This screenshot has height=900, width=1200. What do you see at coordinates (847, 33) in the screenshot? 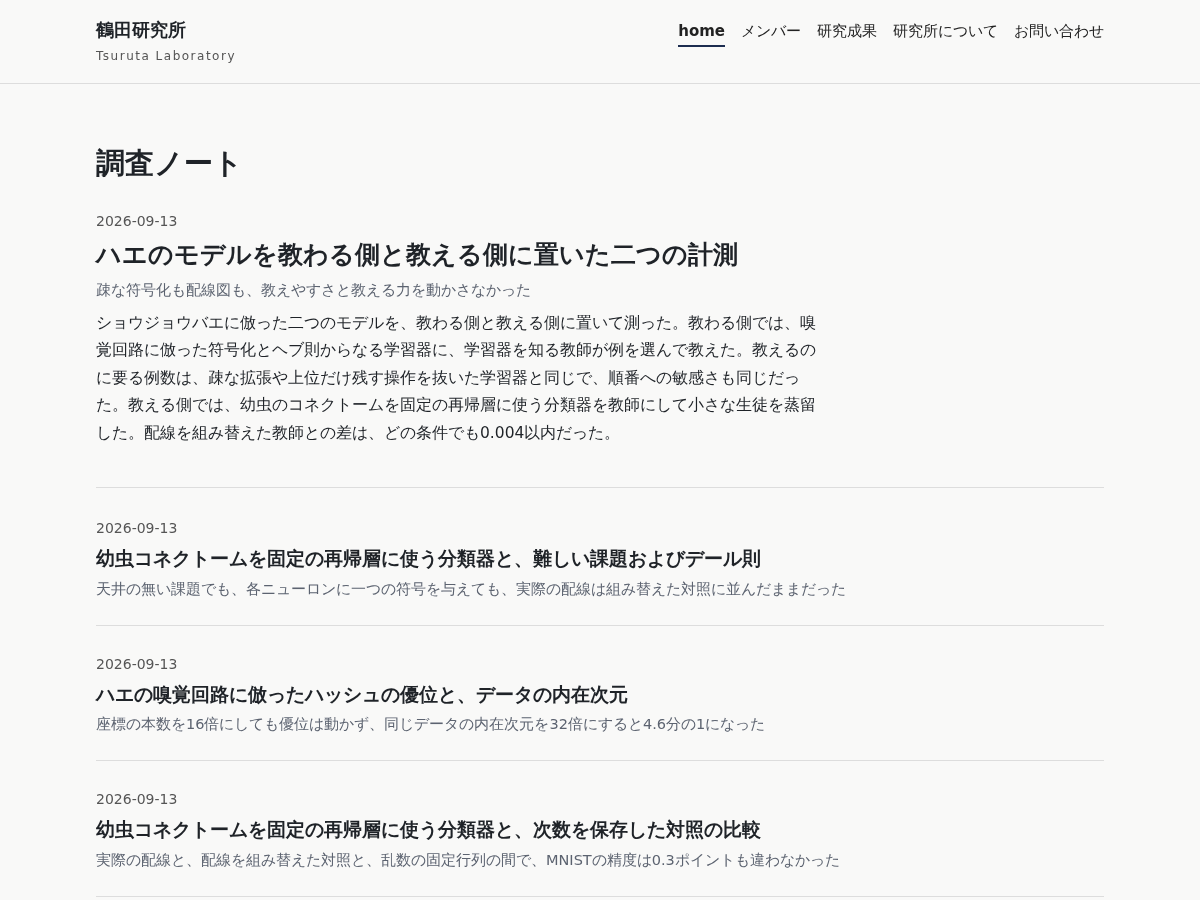
I see `nav-link: 研究成果` at bounding box center [847, 33].